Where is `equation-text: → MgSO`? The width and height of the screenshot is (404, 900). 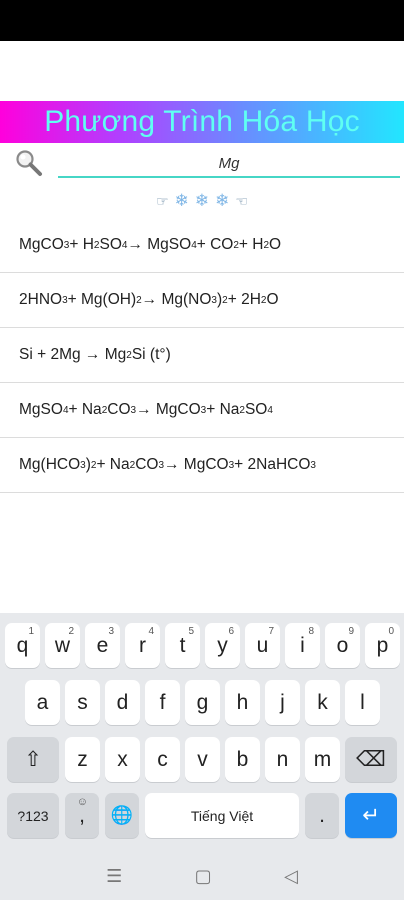
equation-text: → MgSO is located at coordinates (159, 244).